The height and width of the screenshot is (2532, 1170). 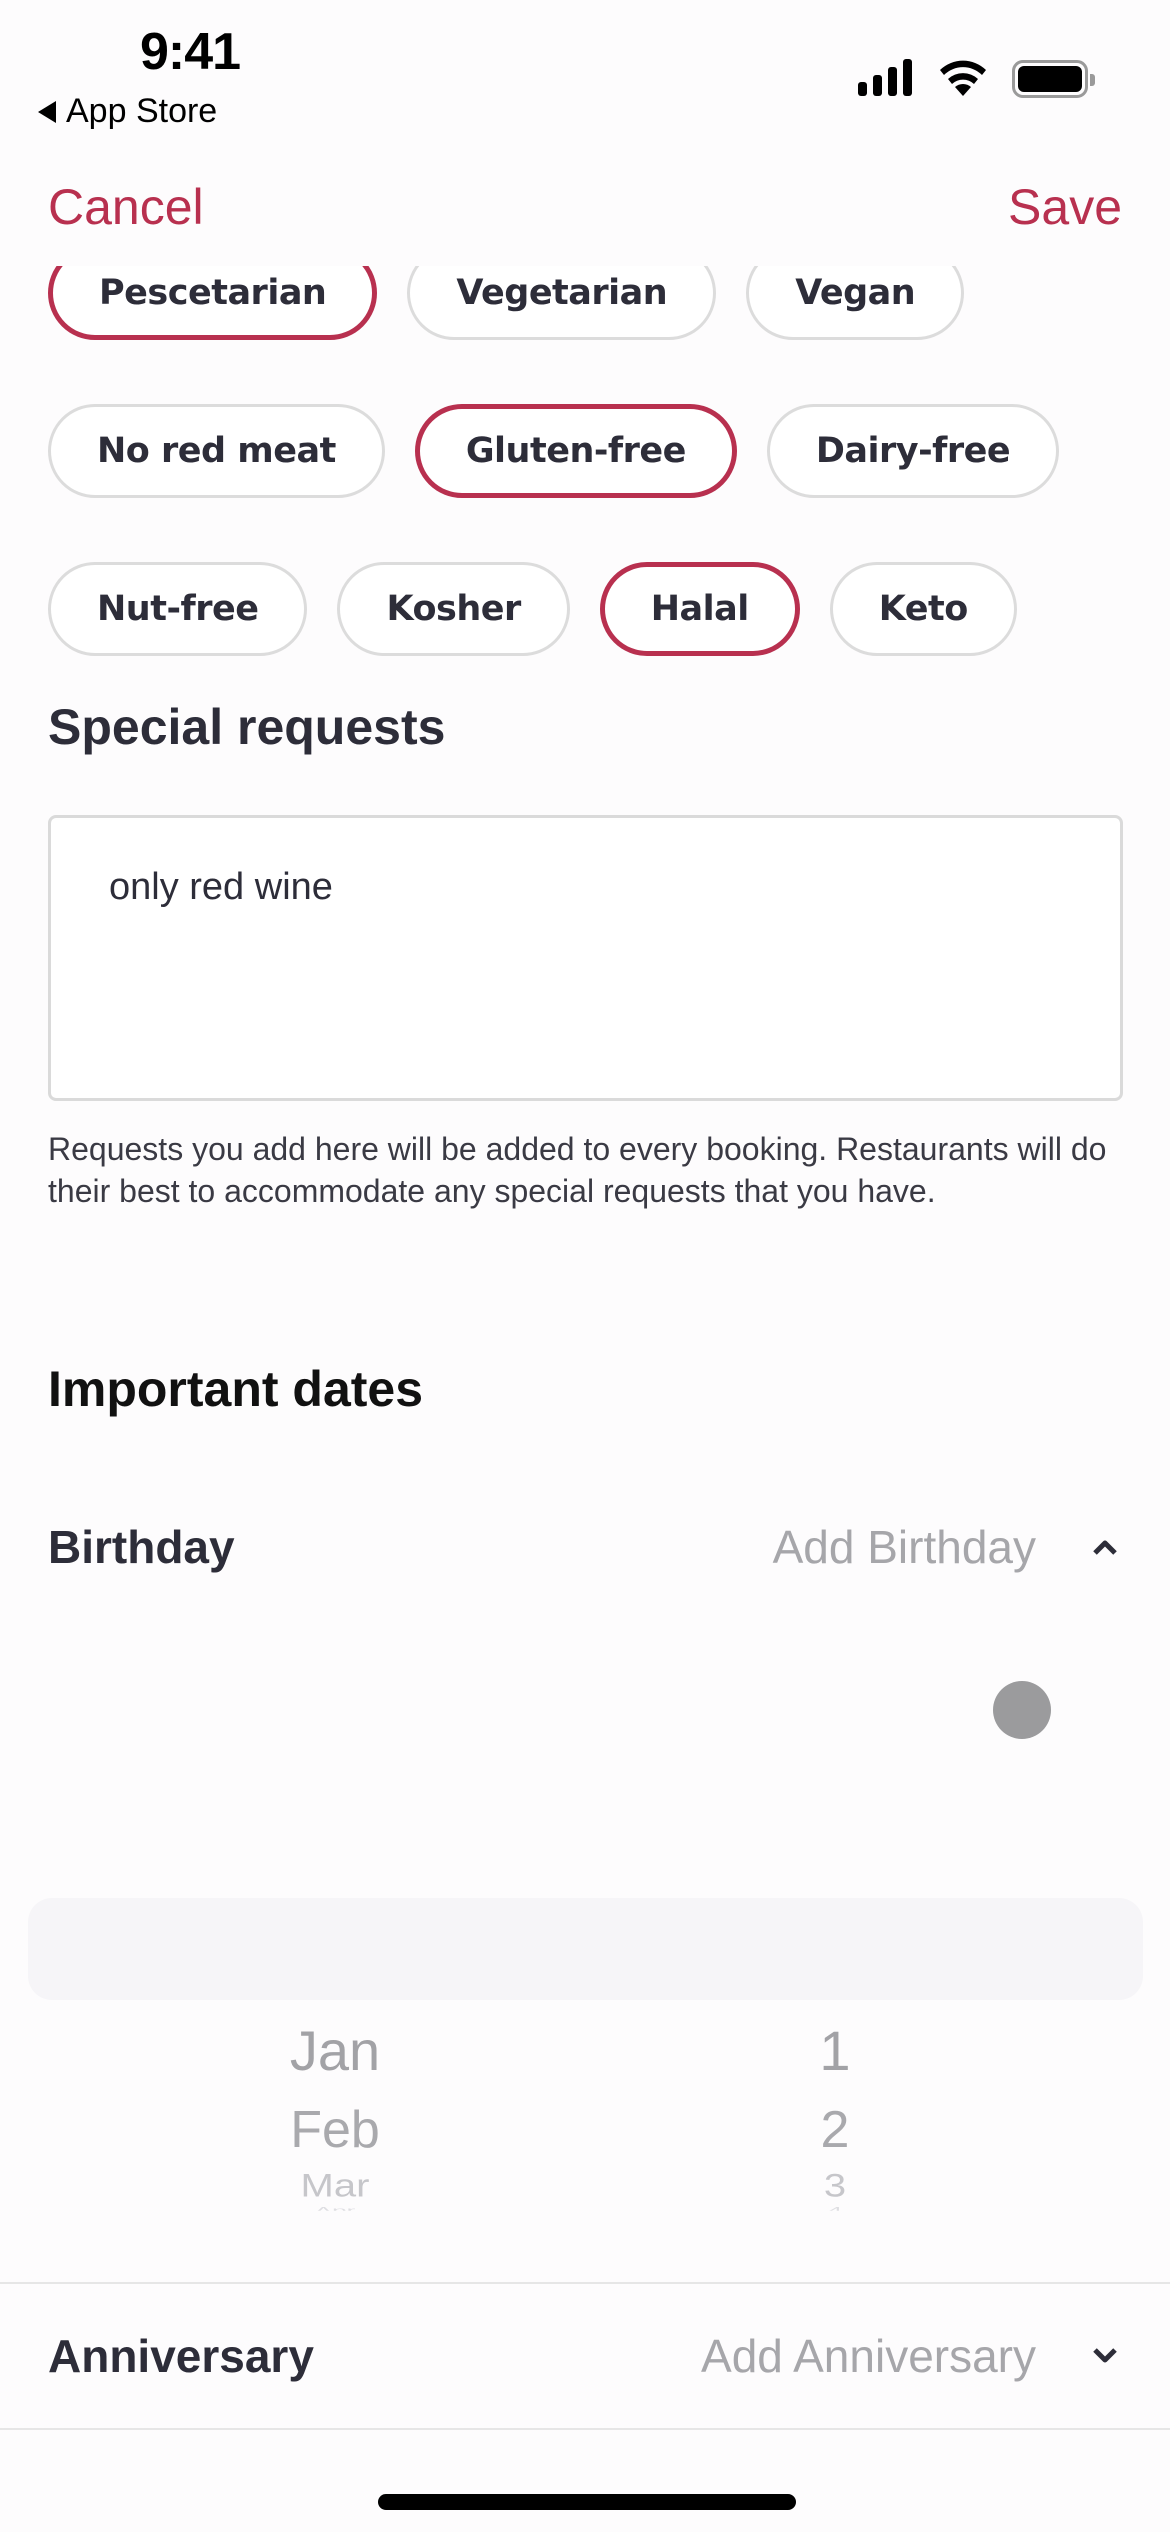 I want to click on scroll-clip, so click(x=585, y=248).